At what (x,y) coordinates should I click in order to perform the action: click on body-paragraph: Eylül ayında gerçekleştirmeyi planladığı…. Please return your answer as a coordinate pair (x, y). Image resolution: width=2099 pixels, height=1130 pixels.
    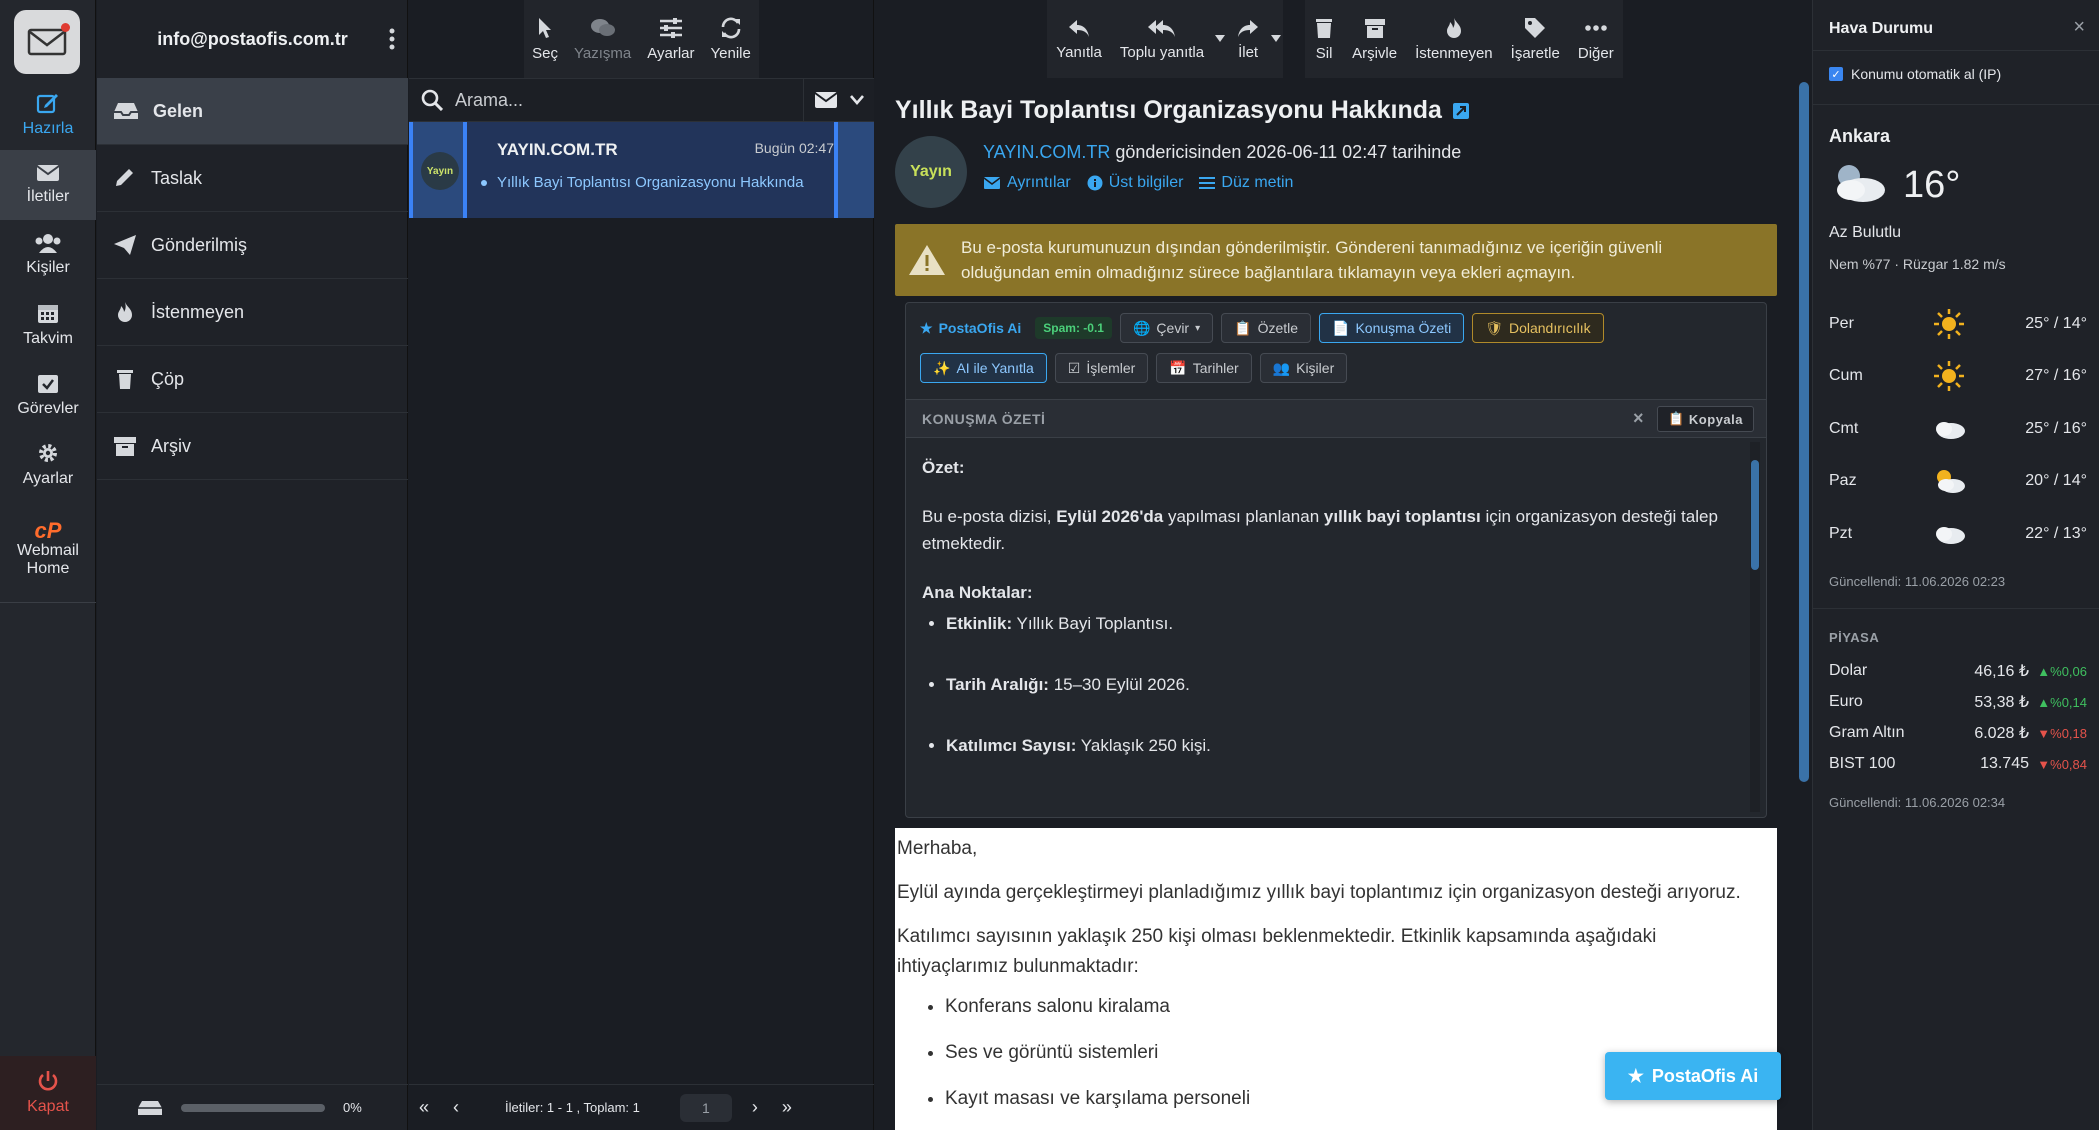
    Looking at the image, I should click on (1319, 892).